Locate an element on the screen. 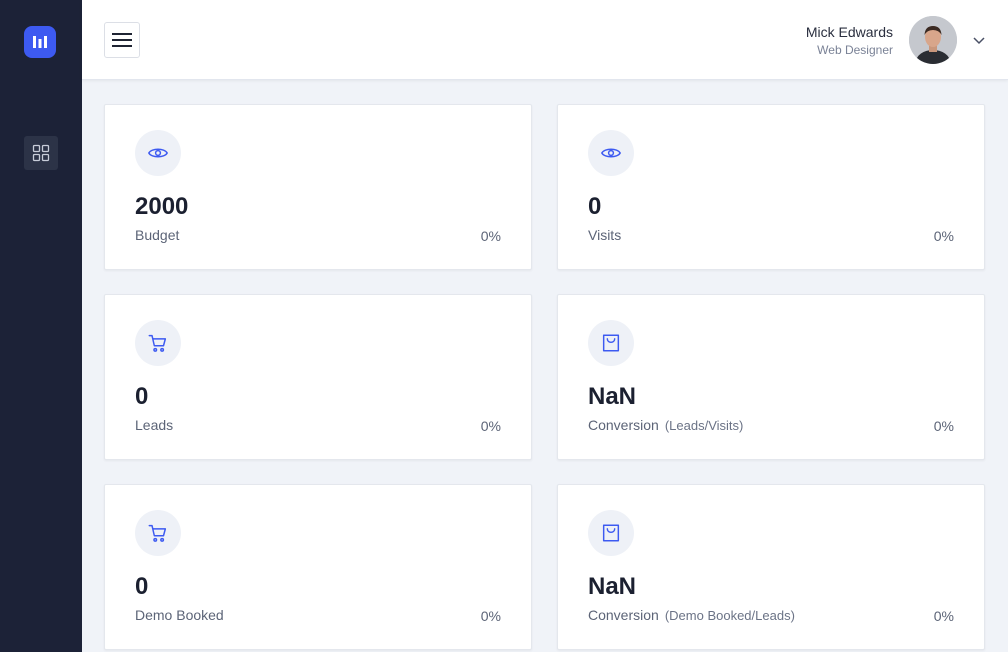 This screenshot has height=652, width=1008. stat-card-conversion-leads-visits: NaN Conversion (Leads/Visits) 0% is located at coordinates (771, 377).